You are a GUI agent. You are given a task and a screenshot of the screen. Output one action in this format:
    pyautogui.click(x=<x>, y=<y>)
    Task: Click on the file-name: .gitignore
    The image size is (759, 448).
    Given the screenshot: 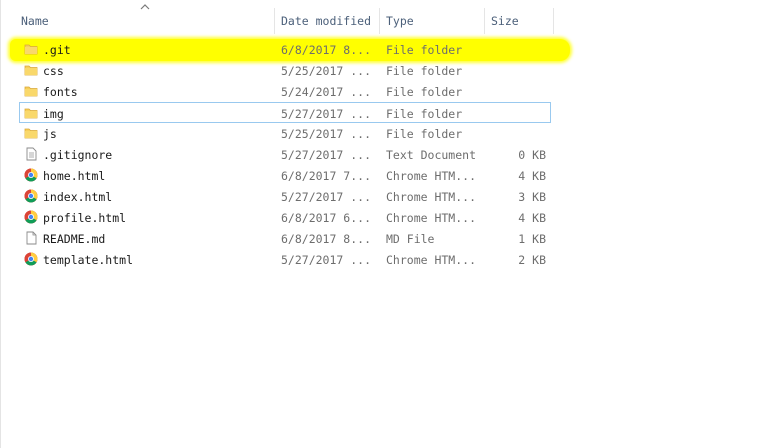 What is the action you would take?
    pyautogui.click(x=78, y=155)
    